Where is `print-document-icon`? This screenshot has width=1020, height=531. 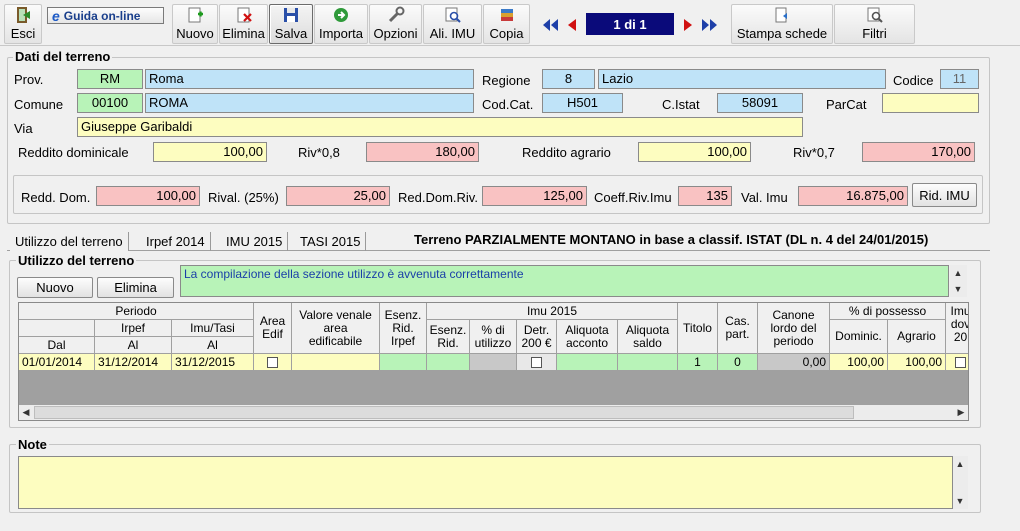 print-document-icon is located at coordinates (782, 15).